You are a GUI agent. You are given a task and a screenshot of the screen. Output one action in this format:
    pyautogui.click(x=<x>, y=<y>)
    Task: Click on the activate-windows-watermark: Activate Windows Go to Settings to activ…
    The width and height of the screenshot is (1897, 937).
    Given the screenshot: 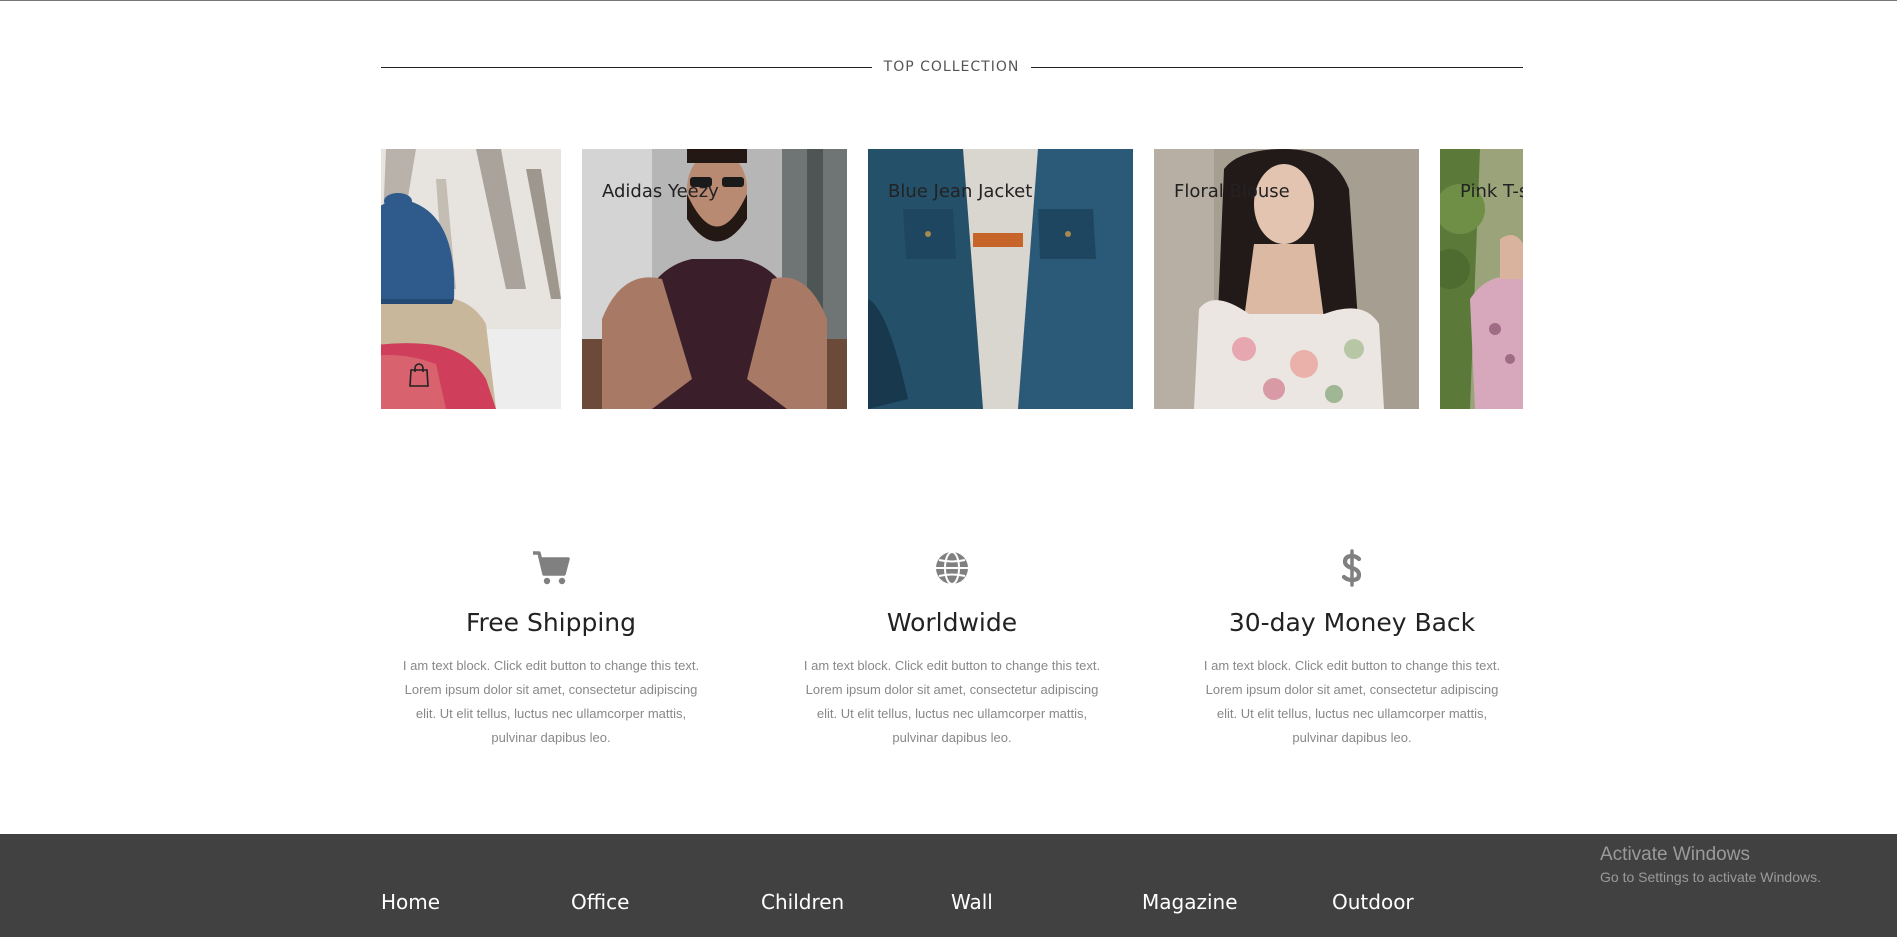 What is the action you would take?
    pyautogui.click(x=1710, y=865)
    